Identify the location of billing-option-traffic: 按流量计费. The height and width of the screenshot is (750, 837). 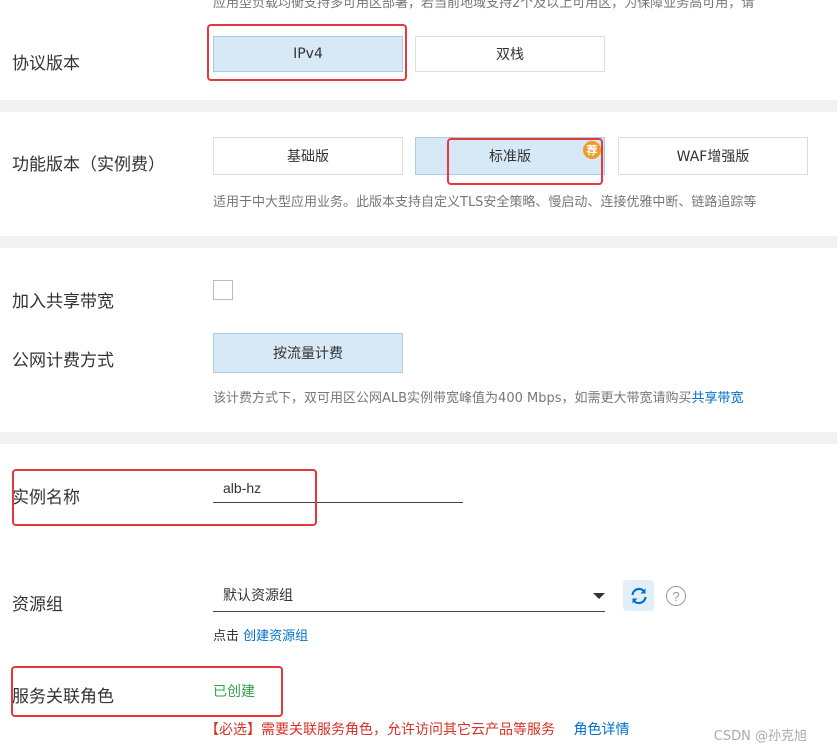
(308, 353).